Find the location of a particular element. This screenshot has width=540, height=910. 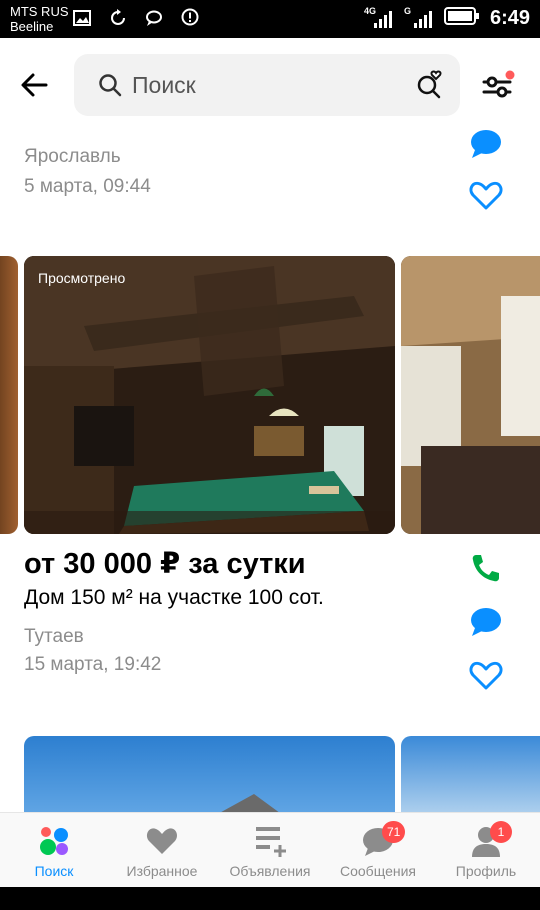

listing-city: Ярославль is located at coordinates (72, 156).